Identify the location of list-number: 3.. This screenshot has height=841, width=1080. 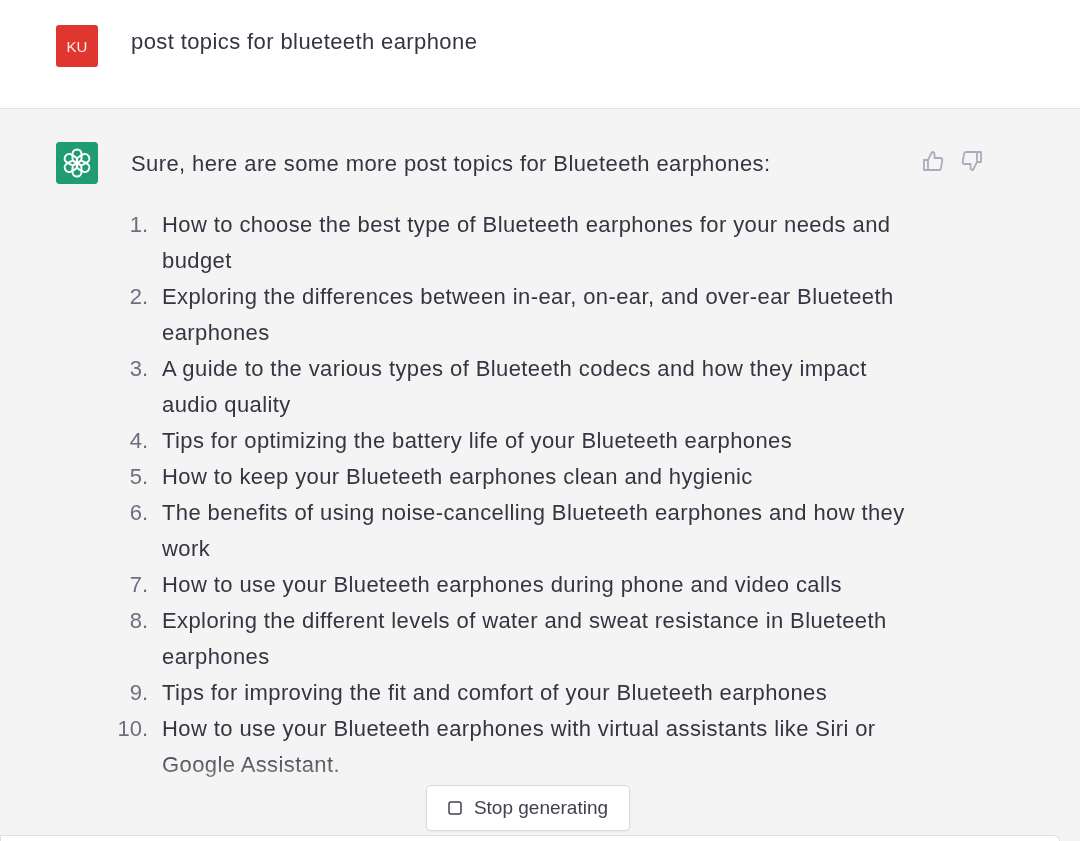
(138, 369).